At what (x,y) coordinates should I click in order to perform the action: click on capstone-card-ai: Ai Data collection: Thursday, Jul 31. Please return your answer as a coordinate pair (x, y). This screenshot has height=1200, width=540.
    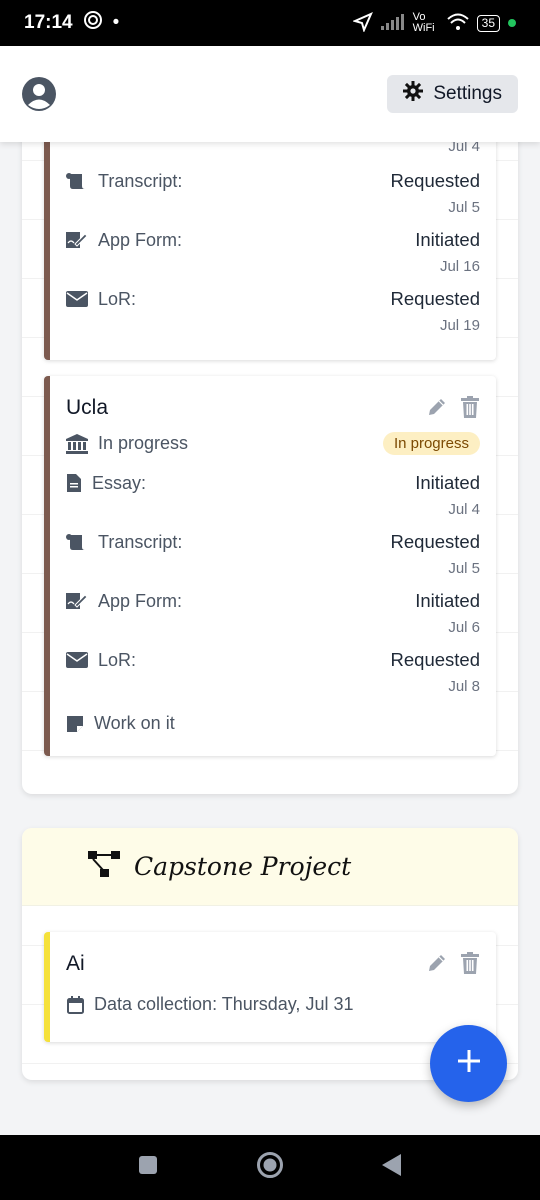
    Looking at the image, I should click on (270, 987).